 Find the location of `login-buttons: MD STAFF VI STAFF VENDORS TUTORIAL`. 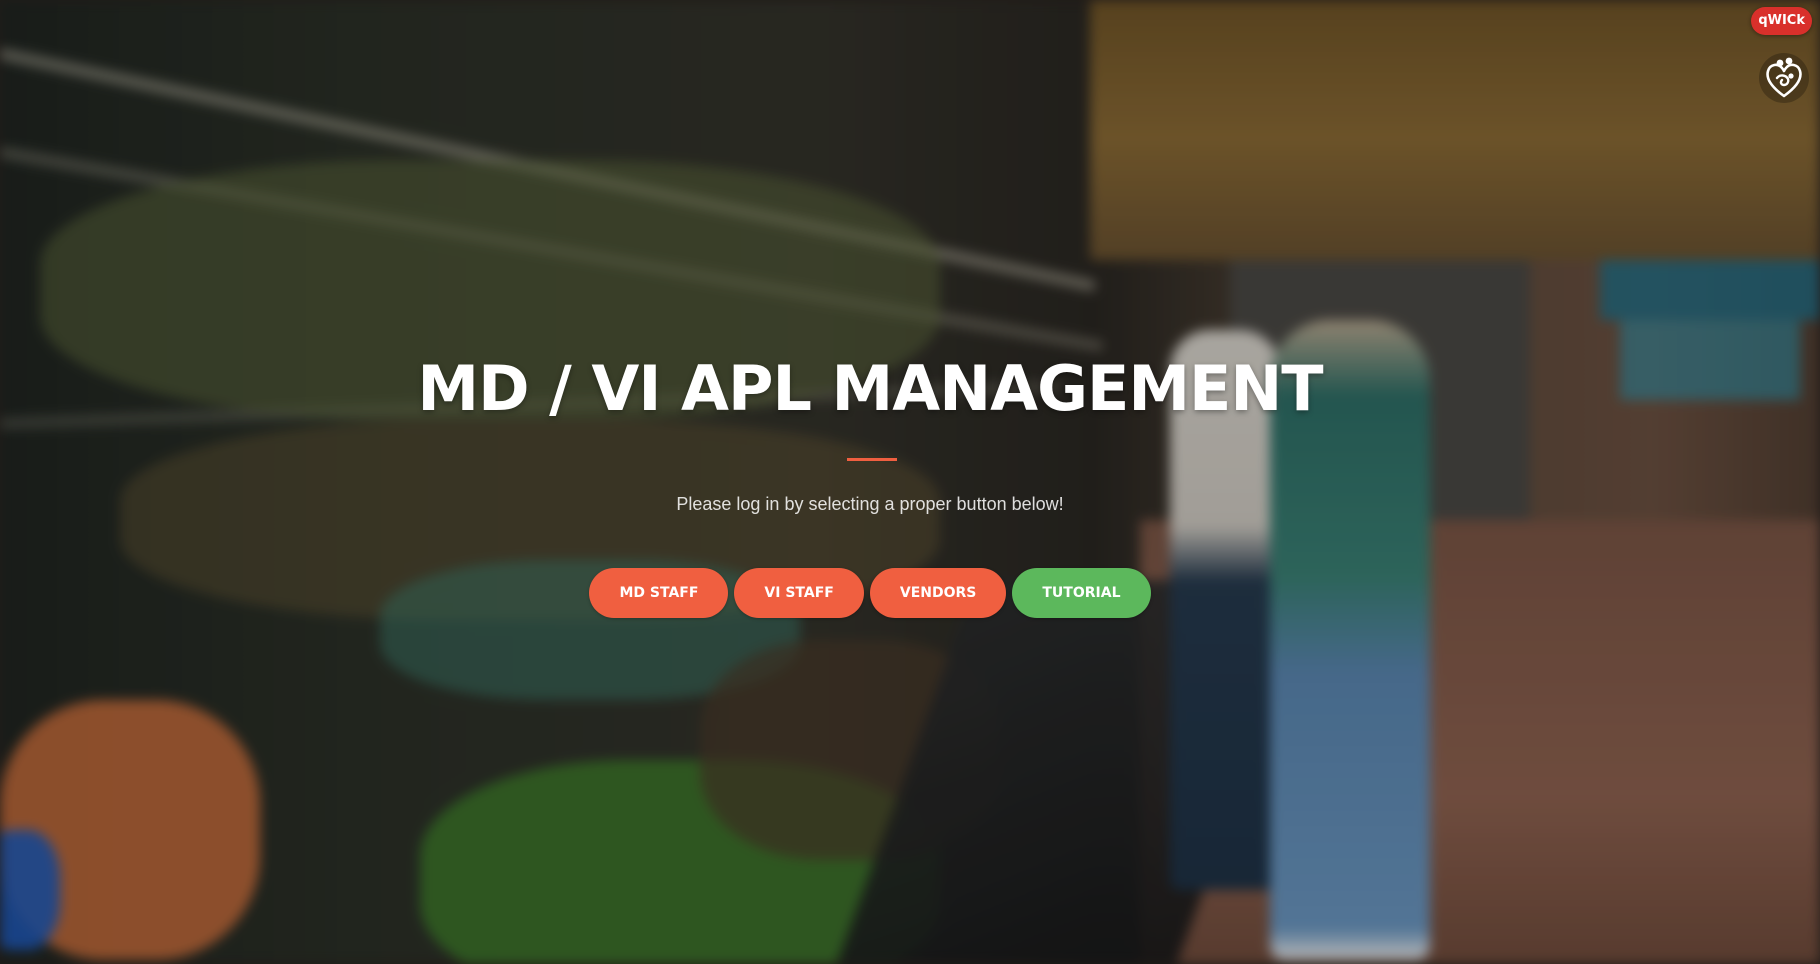

login-buttons: MD STAFF VI STAFF VENDORS TUTORIAL is located at coordinates (870, 593).